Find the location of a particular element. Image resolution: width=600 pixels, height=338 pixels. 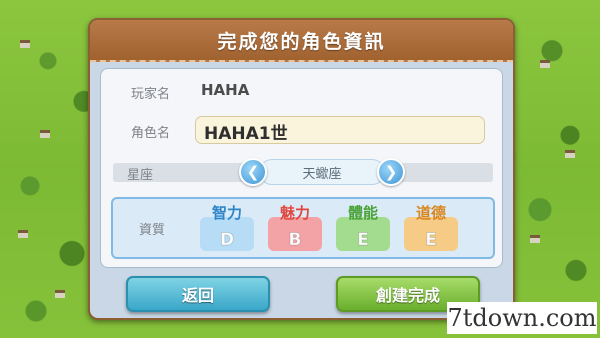

watermark-text: 7tdown.com is located at coordinates (522, 318).